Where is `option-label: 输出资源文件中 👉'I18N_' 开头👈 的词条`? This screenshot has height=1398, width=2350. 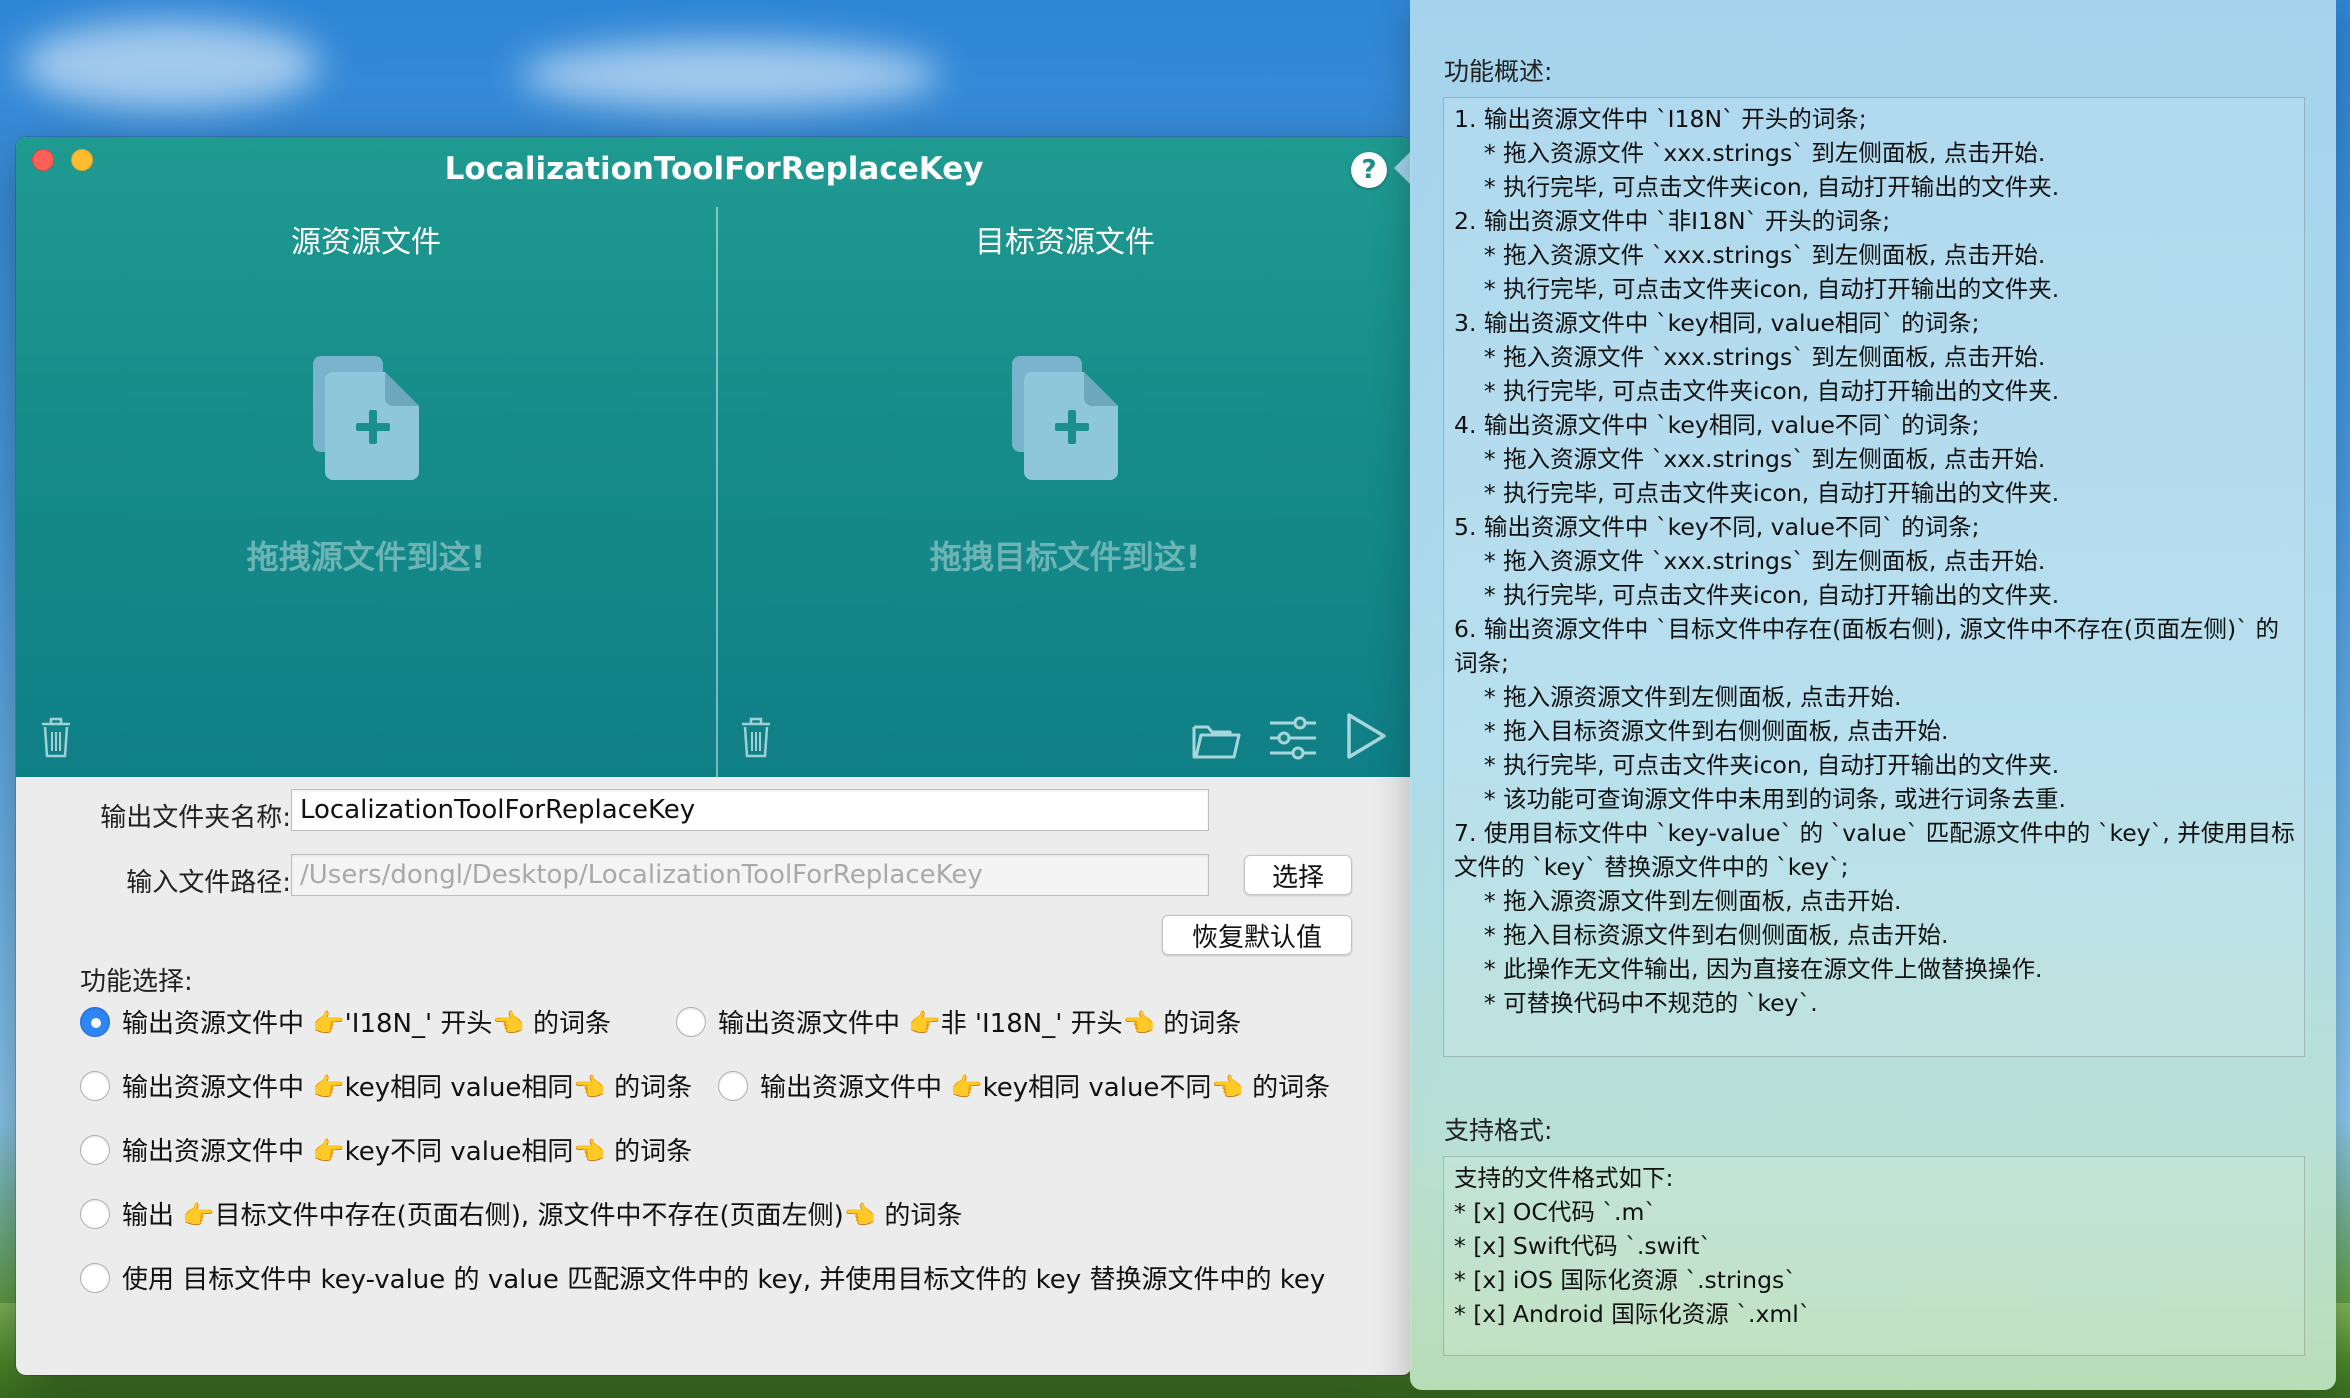
option-label: 输出资源文件中 👉'I18N_' 开头👈 的词条 is located at coordinates (367, 1024).